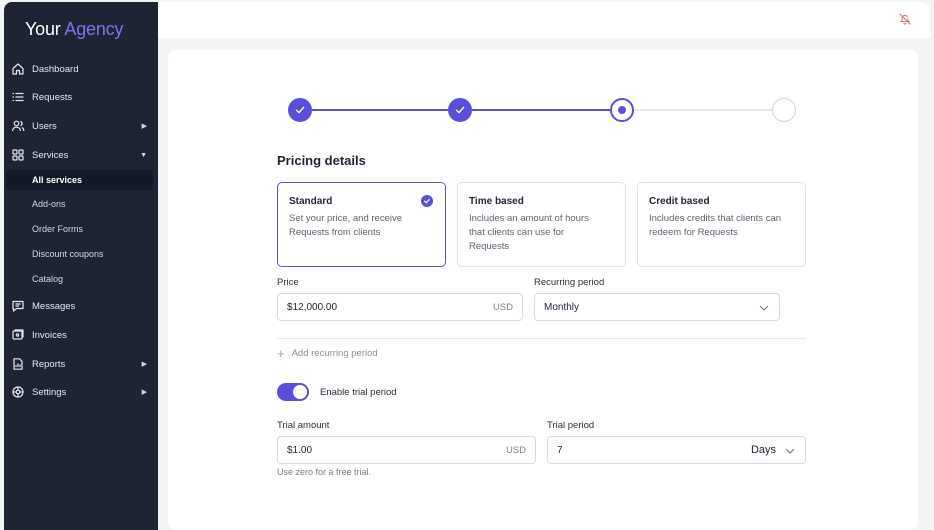 This screenshot has height=530, width=934. Describe the element at coordinates (49, 335) in the screenshot. I see `sidebar-item-label: Invoices` at that location.